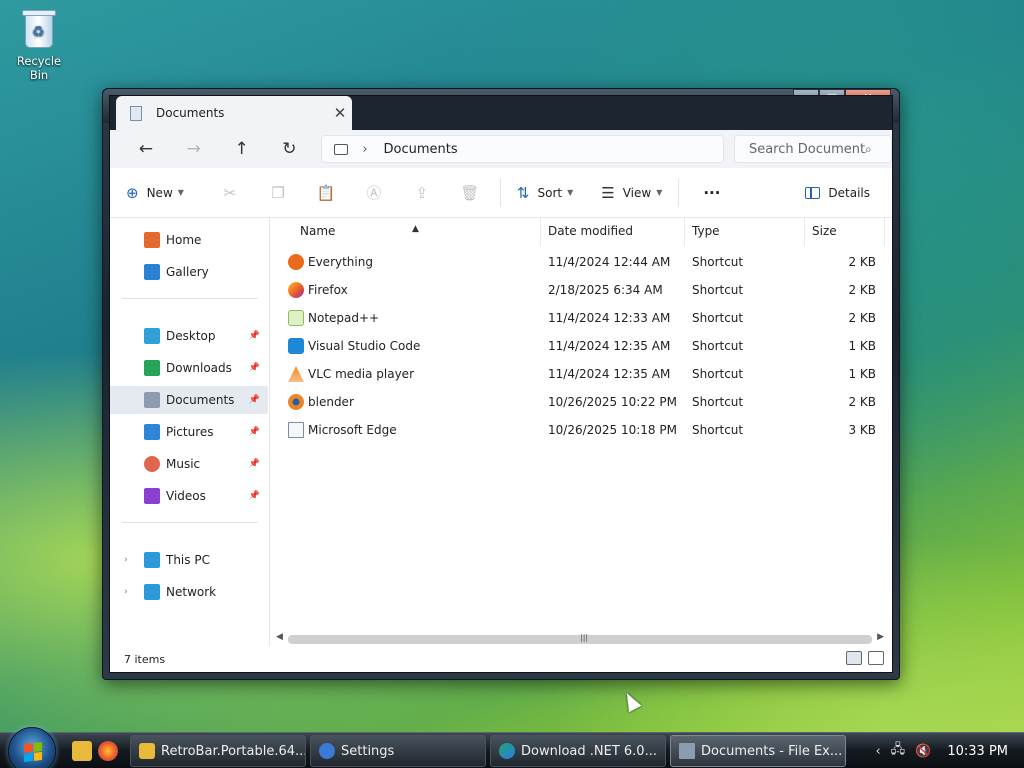 The image size is (1024, 768). Describe the element at coordinates (296, 374) in the screenshot. I see `vlc-icon` at that location.